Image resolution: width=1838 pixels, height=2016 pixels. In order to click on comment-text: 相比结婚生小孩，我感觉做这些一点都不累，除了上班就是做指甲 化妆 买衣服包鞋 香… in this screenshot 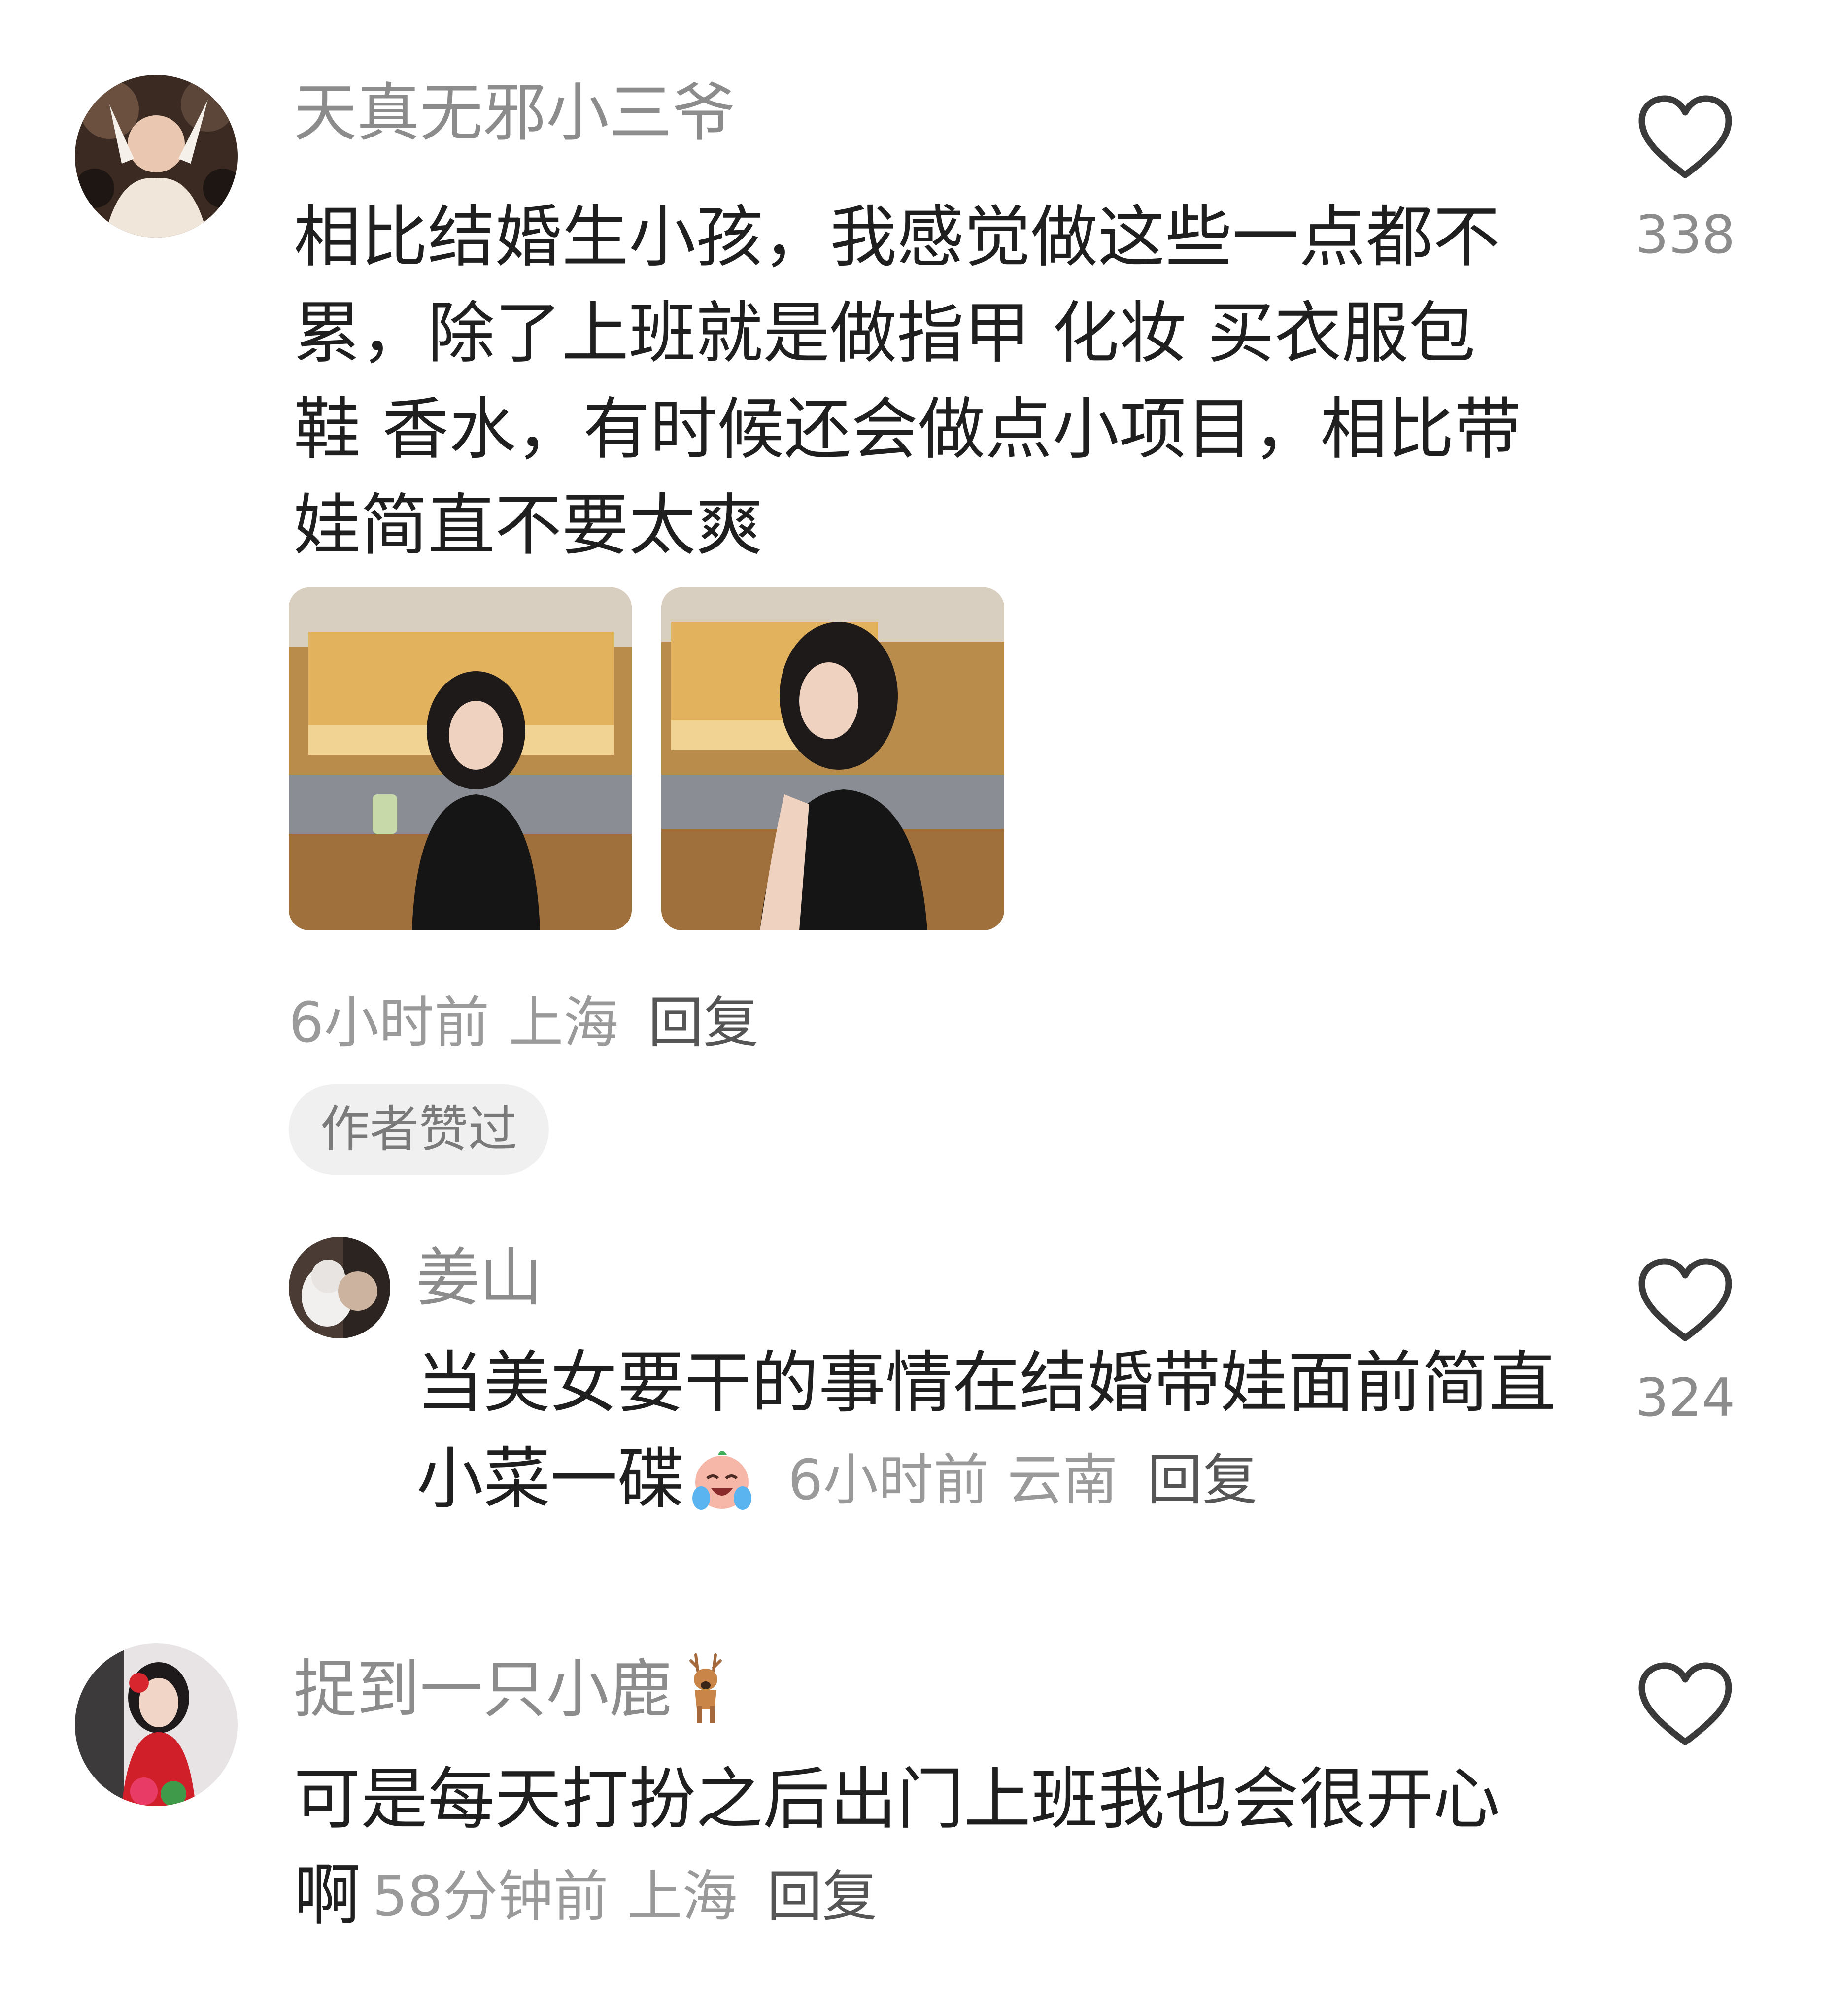, I will do `click(908, 382)`.